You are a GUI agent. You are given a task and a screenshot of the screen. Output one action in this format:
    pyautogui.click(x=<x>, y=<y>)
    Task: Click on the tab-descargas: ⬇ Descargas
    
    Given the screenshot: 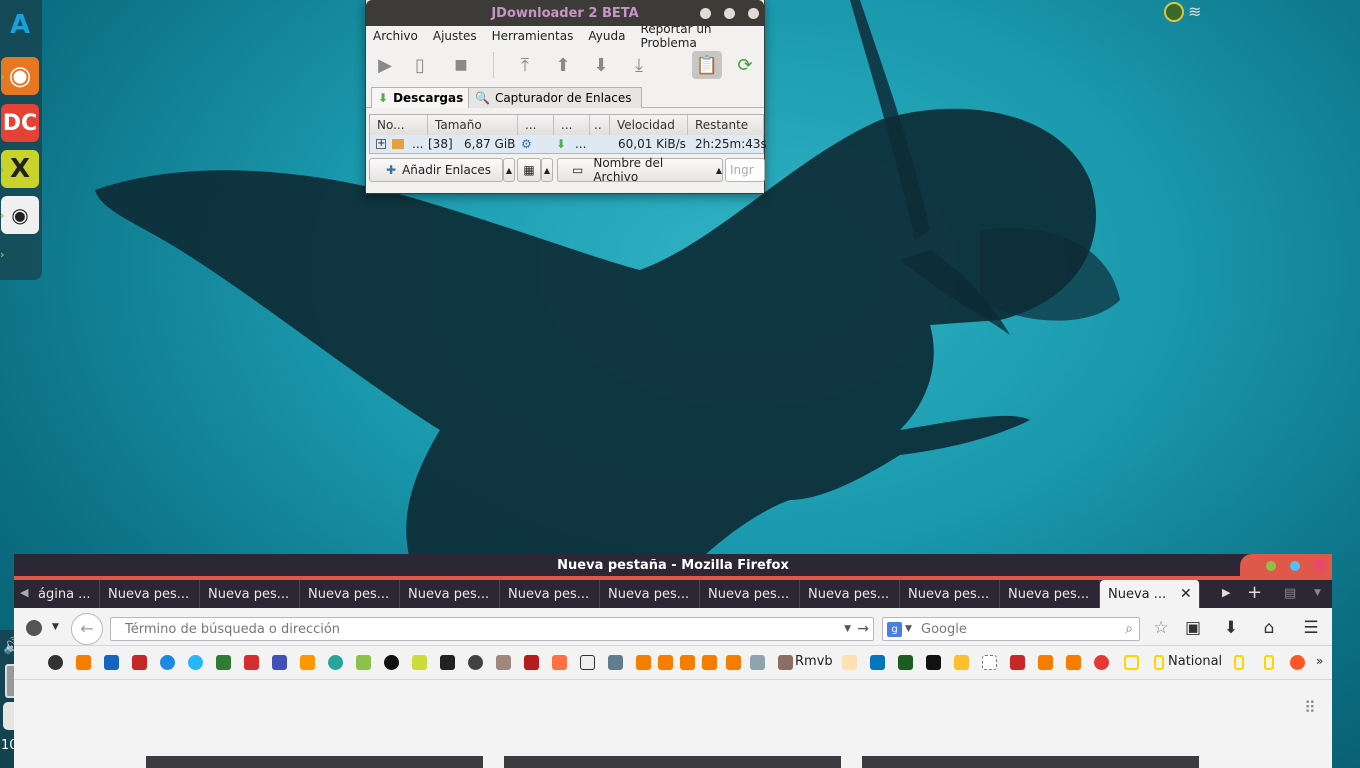 What is the action you would take?
    pyautogui.click(x=421, y=97)
    